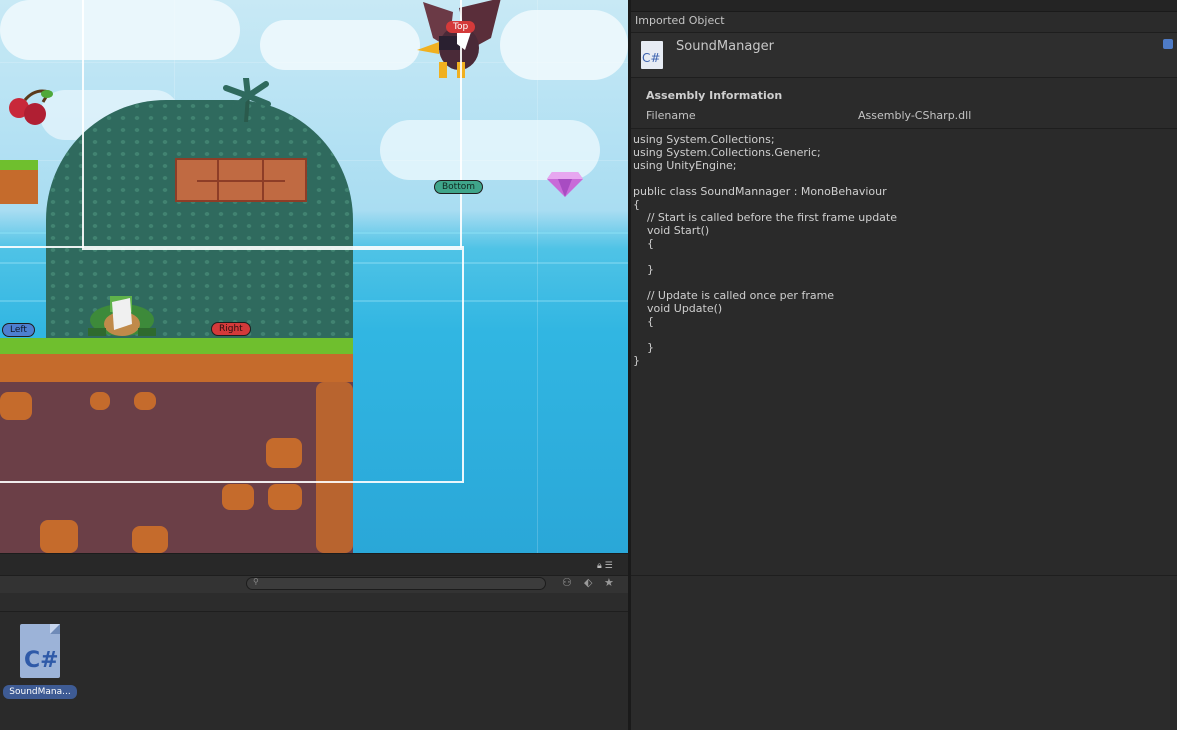 The height and width of the screenshot is (730, 1177). I want to click on top-tag: Top, so click(461, 27).